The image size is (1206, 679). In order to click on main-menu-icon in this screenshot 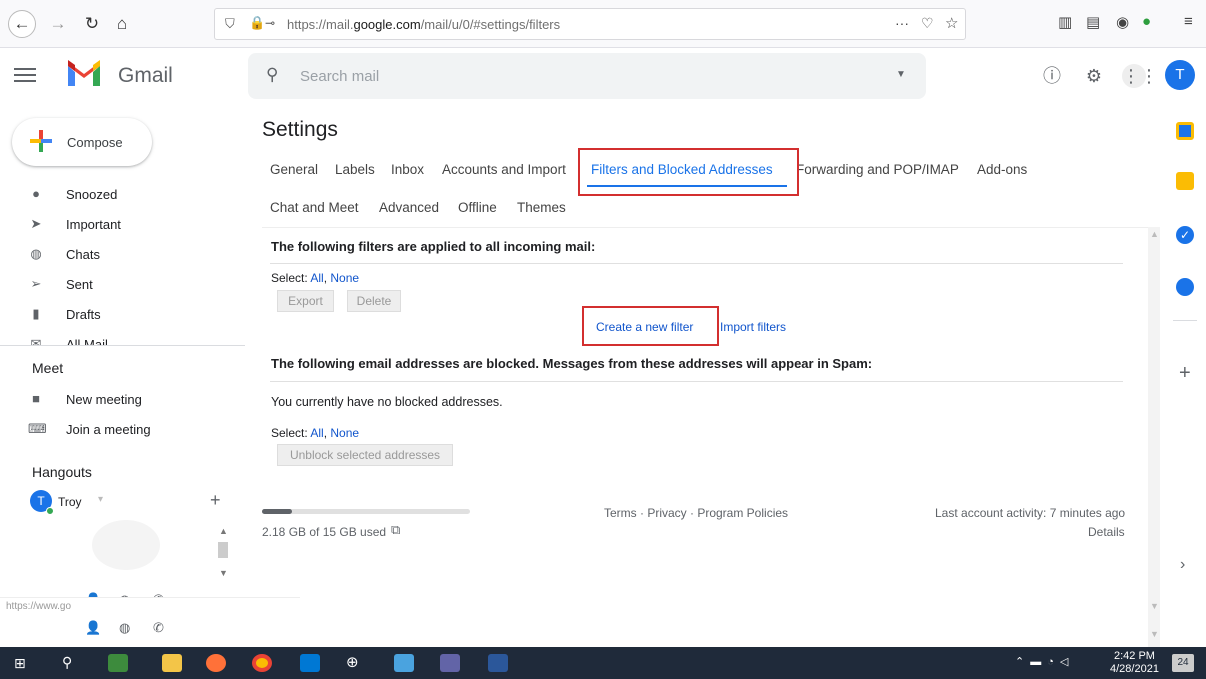, I will do `click(25, 75)`.